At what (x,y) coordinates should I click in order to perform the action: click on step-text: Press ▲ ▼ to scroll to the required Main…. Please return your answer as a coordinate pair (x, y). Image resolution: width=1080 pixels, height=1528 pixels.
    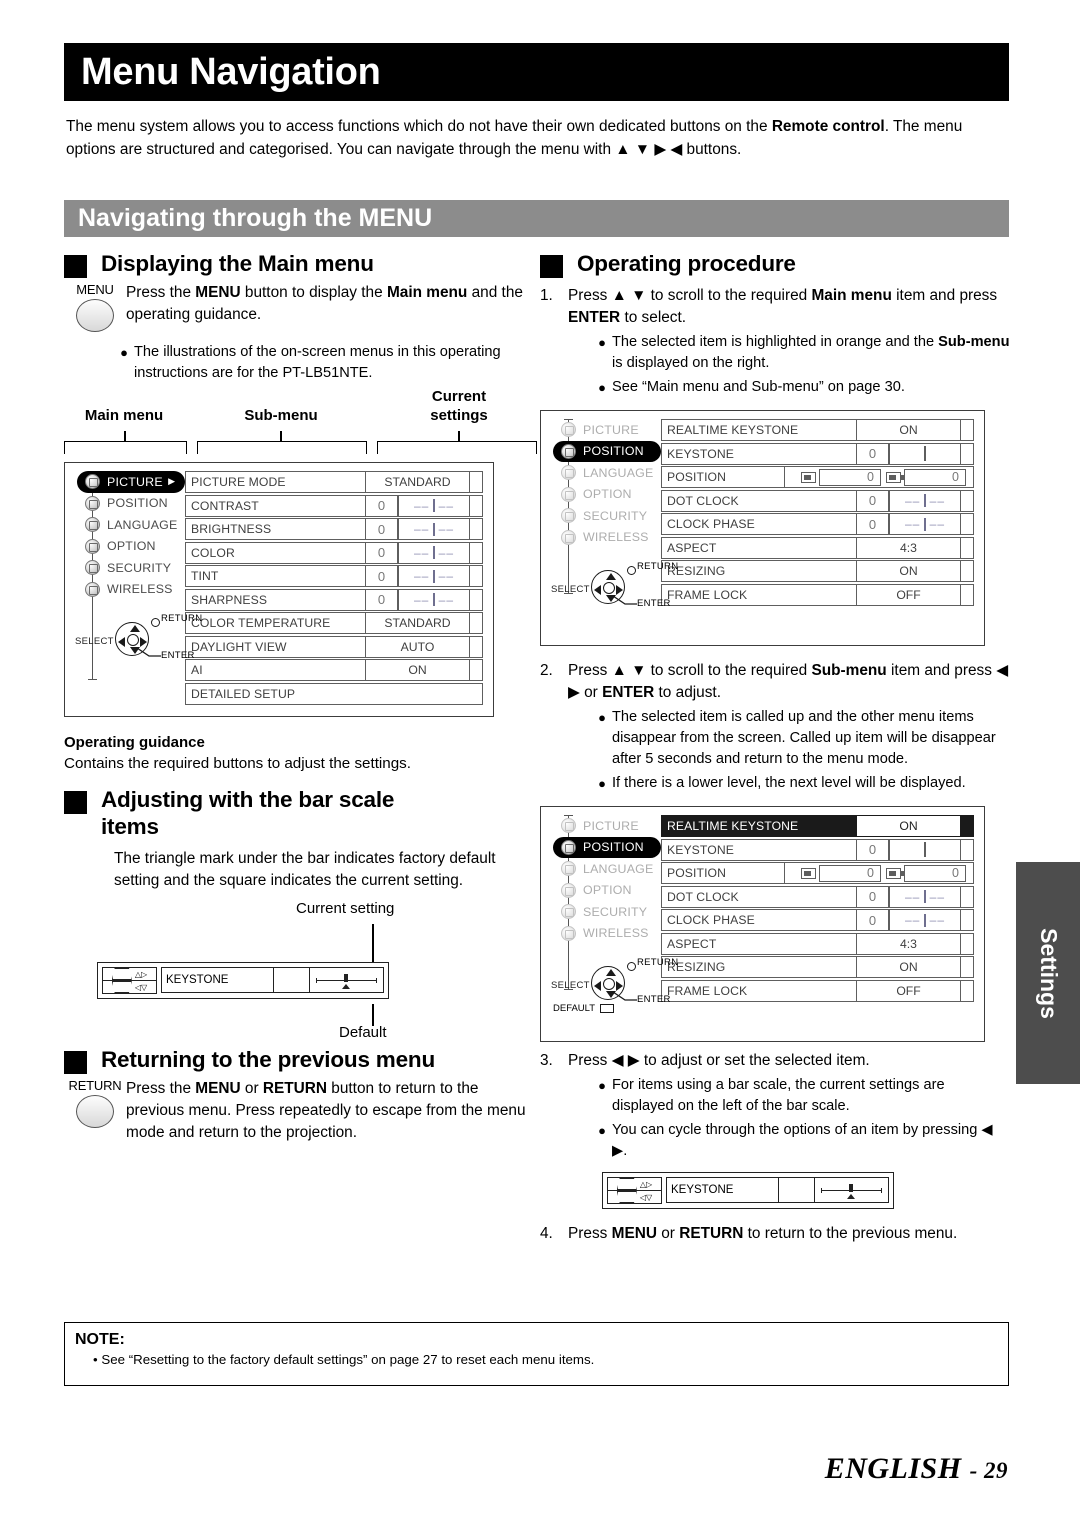
    Looking at the image, I should click on (783, 306).